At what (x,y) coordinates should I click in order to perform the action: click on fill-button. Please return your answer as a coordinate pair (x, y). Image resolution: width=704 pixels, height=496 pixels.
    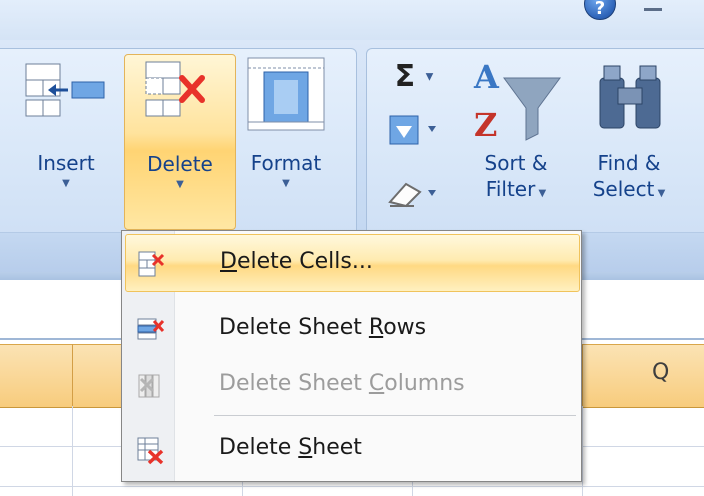
    Looking at the image, I should click on (414, 130).